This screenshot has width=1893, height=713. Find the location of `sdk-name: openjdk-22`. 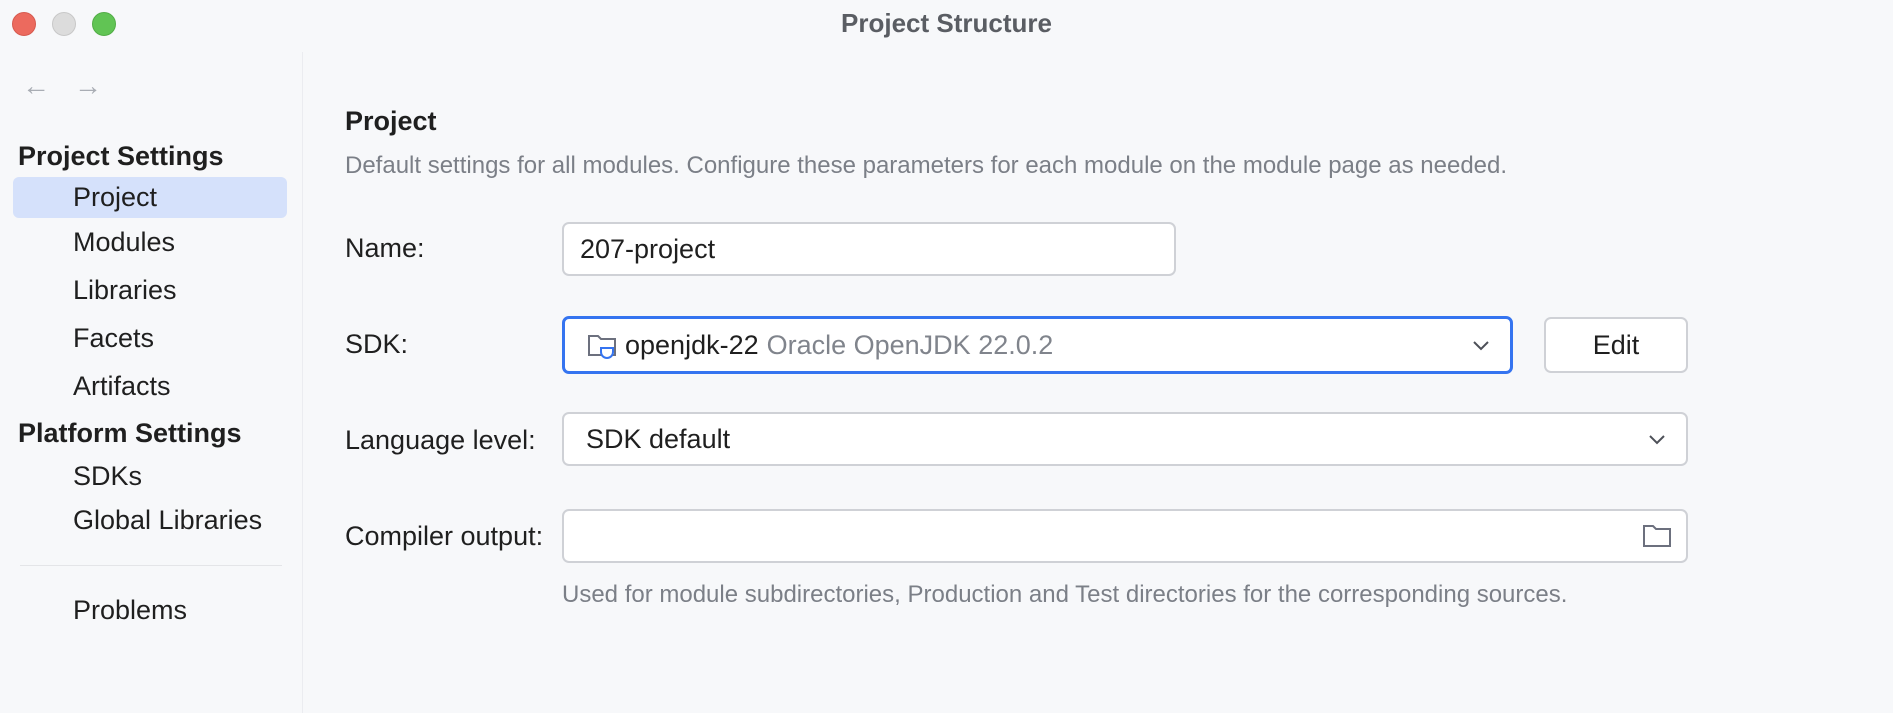

sdk-name: openjdk-22 is located at coordinates (692, 344).